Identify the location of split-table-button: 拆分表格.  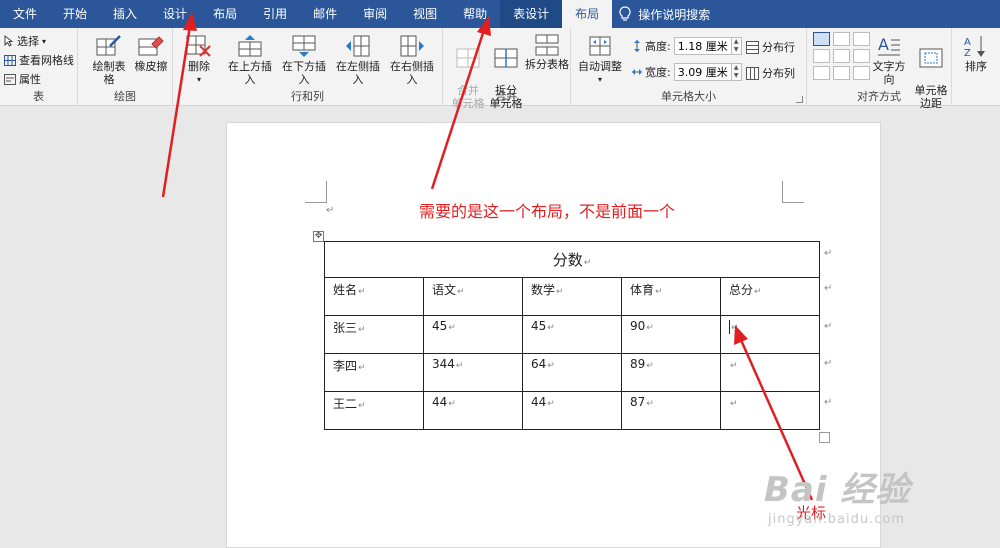
(547, 52).